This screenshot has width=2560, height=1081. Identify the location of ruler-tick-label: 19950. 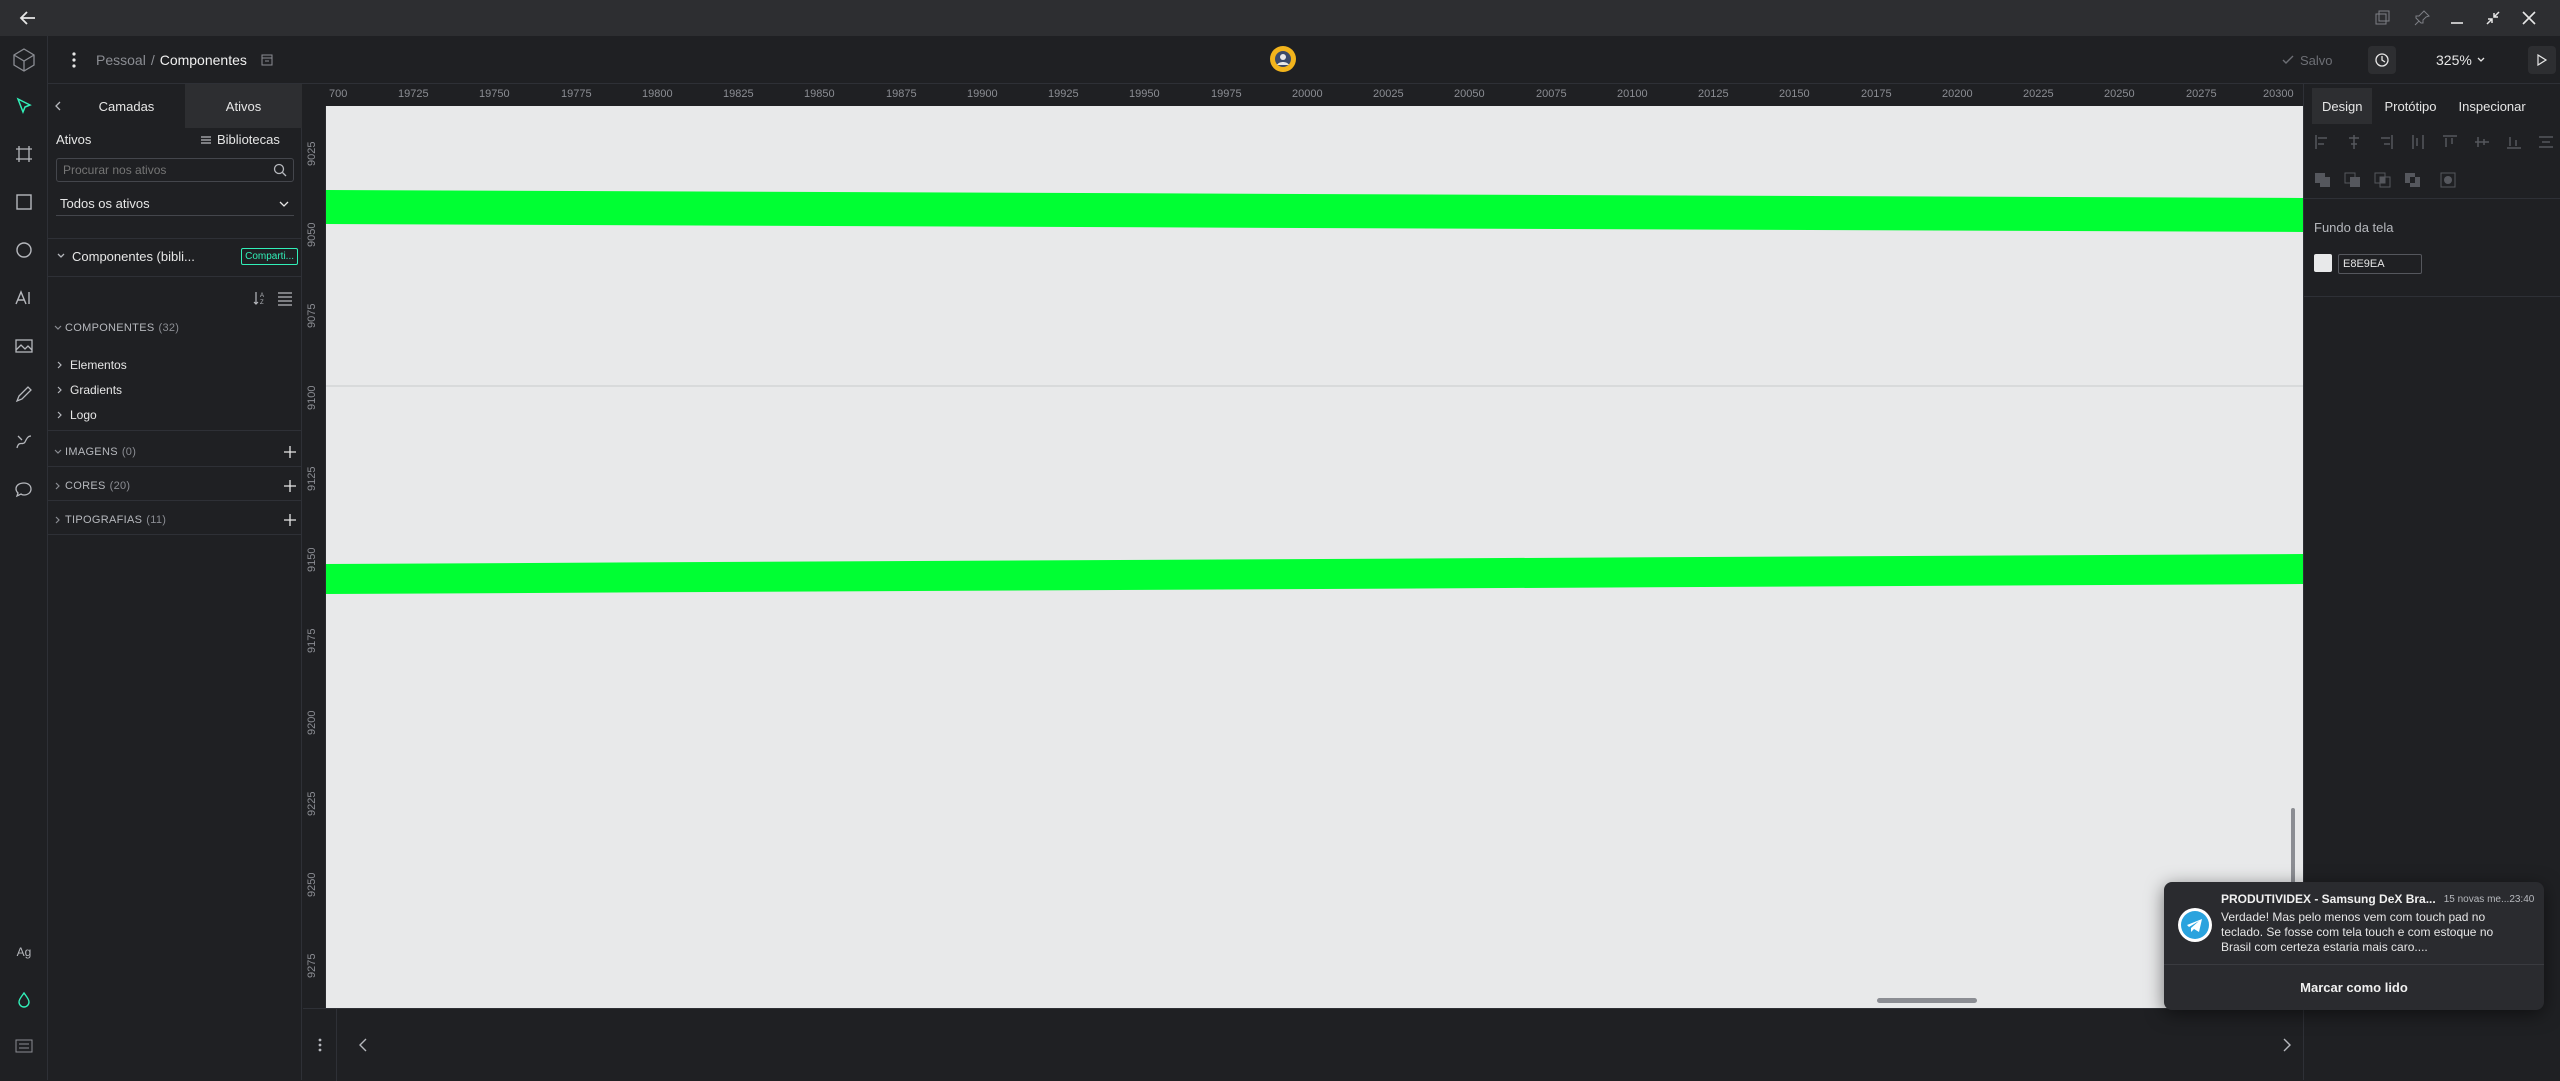
(1144, 94).